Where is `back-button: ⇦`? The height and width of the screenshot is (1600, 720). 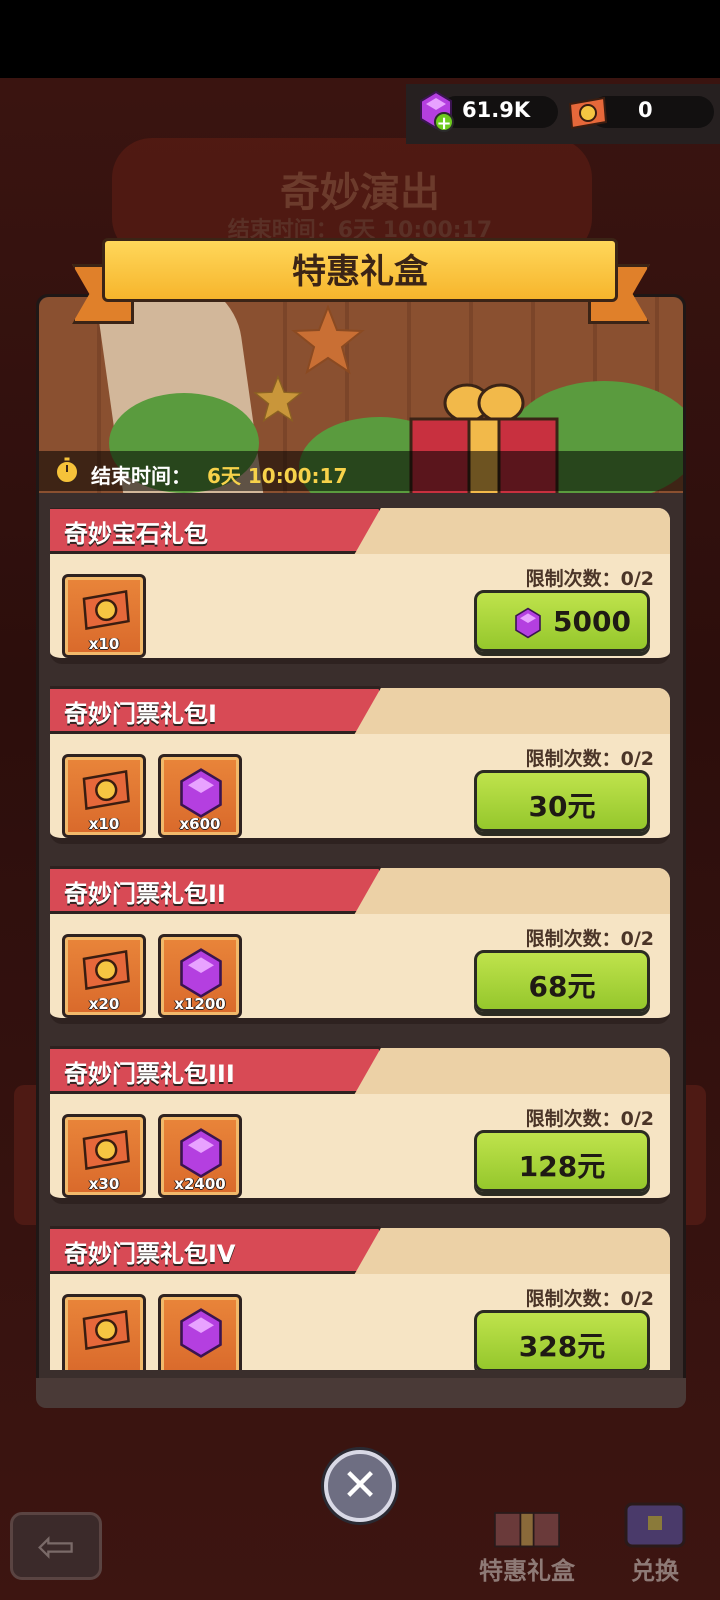
back-button: ⇦ is located at coordinates (56, 1546).